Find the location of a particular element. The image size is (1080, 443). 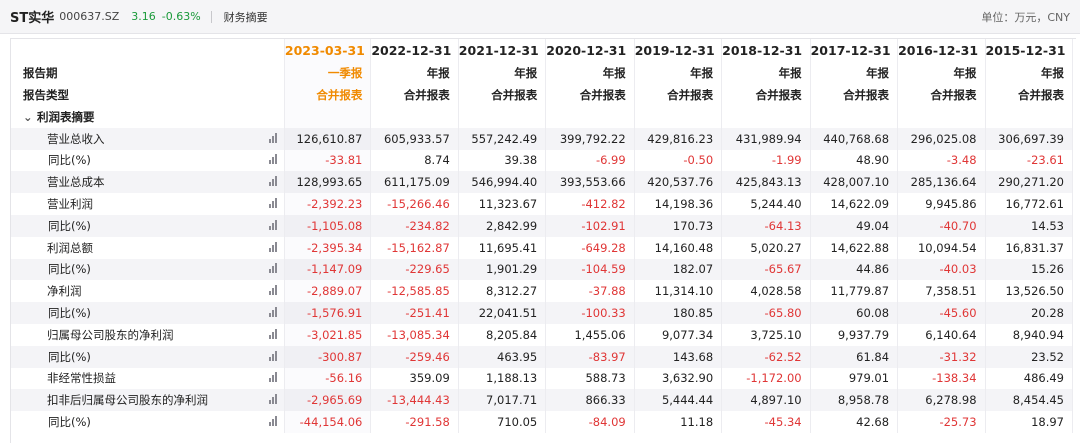

table-cell: -44,154.06 is located at coordinates (328, 422).